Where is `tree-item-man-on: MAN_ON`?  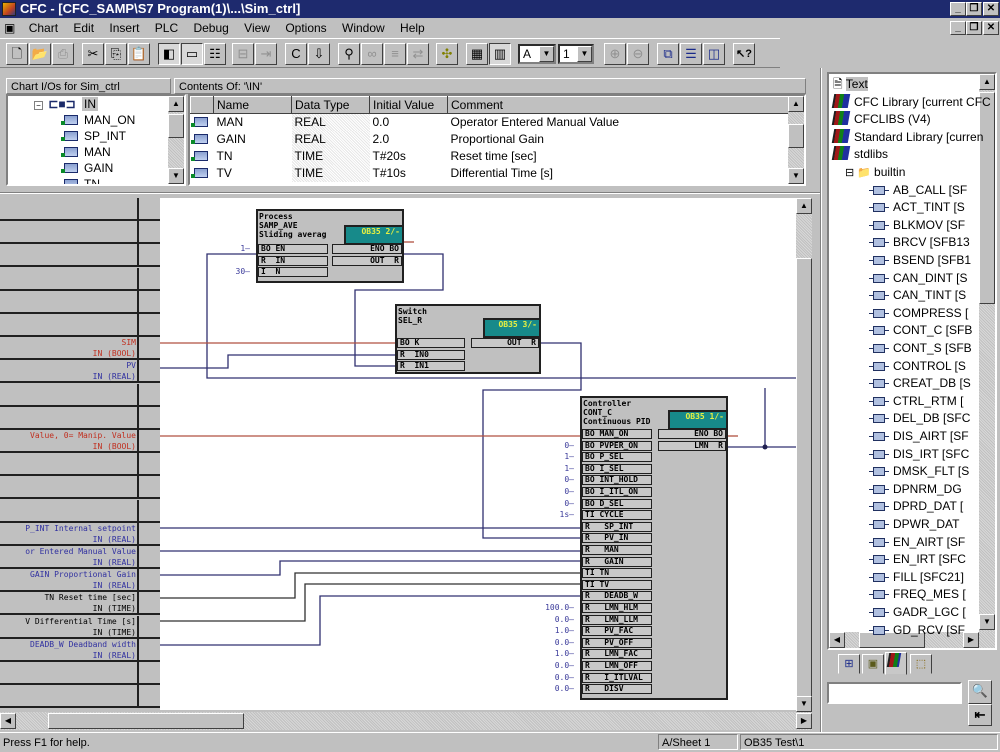 tree-item-man-on: MAN_ON is located at coordinates (98, 120).